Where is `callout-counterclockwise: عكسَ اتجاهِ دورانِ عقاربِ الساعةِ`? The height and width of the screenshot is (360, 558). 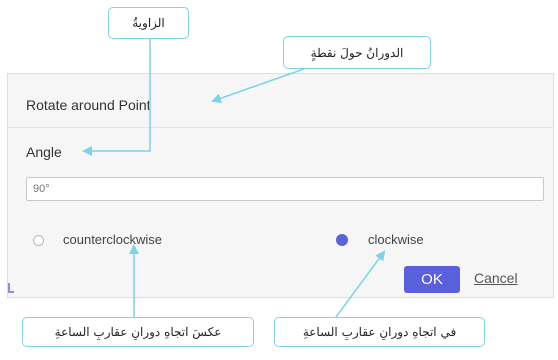 callout-counterclockwise: عكسَ اتجاهِ دورانِ عقاربِ الساعةِ is located at coordinates (138, 332).